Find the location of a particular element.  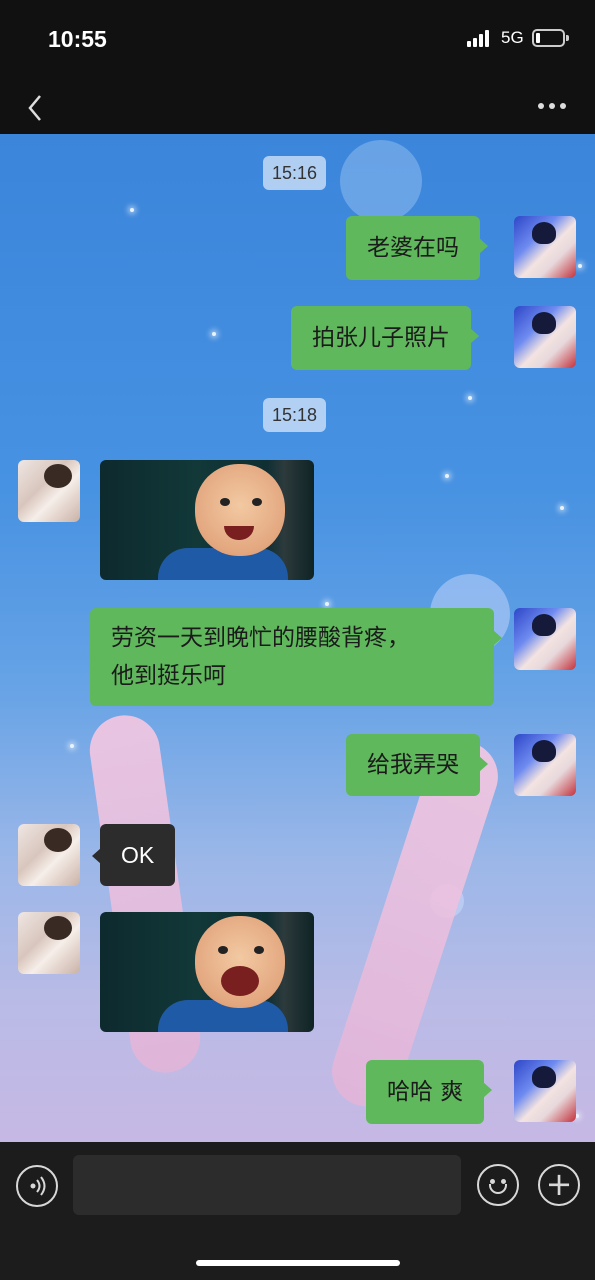

background-moon is located at coordinates (381, 181).